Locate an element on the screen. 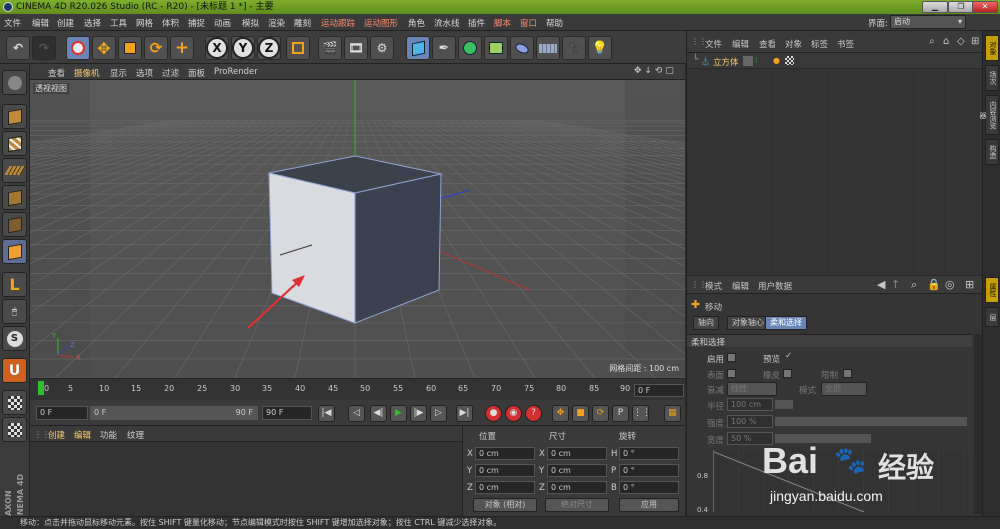 Image resolution: width=1000 pixels, height=529 pixels. menu-character: 角色 is located at coordinates (416, 23).